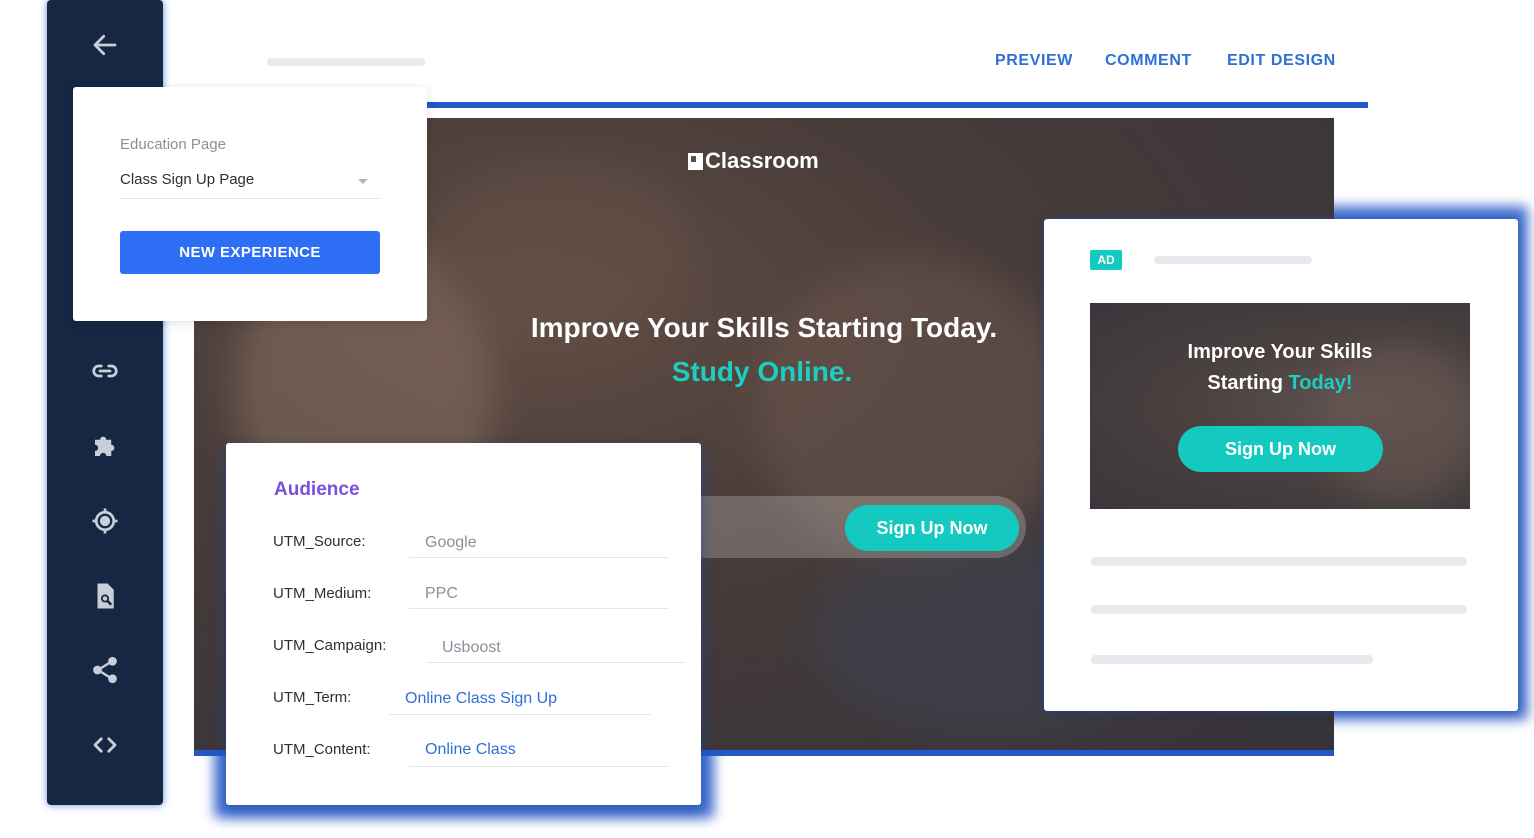  What do you see at coordinates (539, 594) in the screenshot?
I see `utm-medium-field: PPC` at bounding box center [539, 594].